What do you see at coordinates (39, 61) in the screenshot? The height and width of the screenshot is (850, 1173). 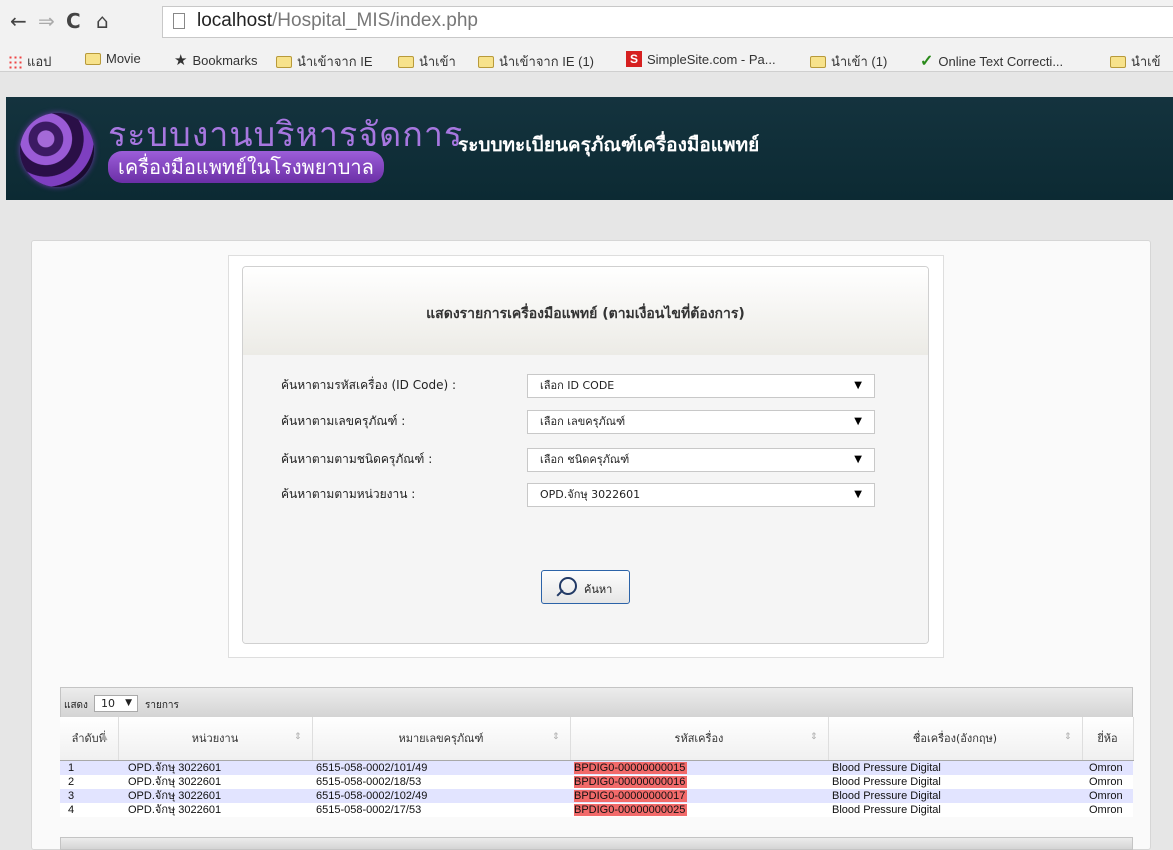 I see `bookmark-label: แอป` at bounding box center [39, 61].